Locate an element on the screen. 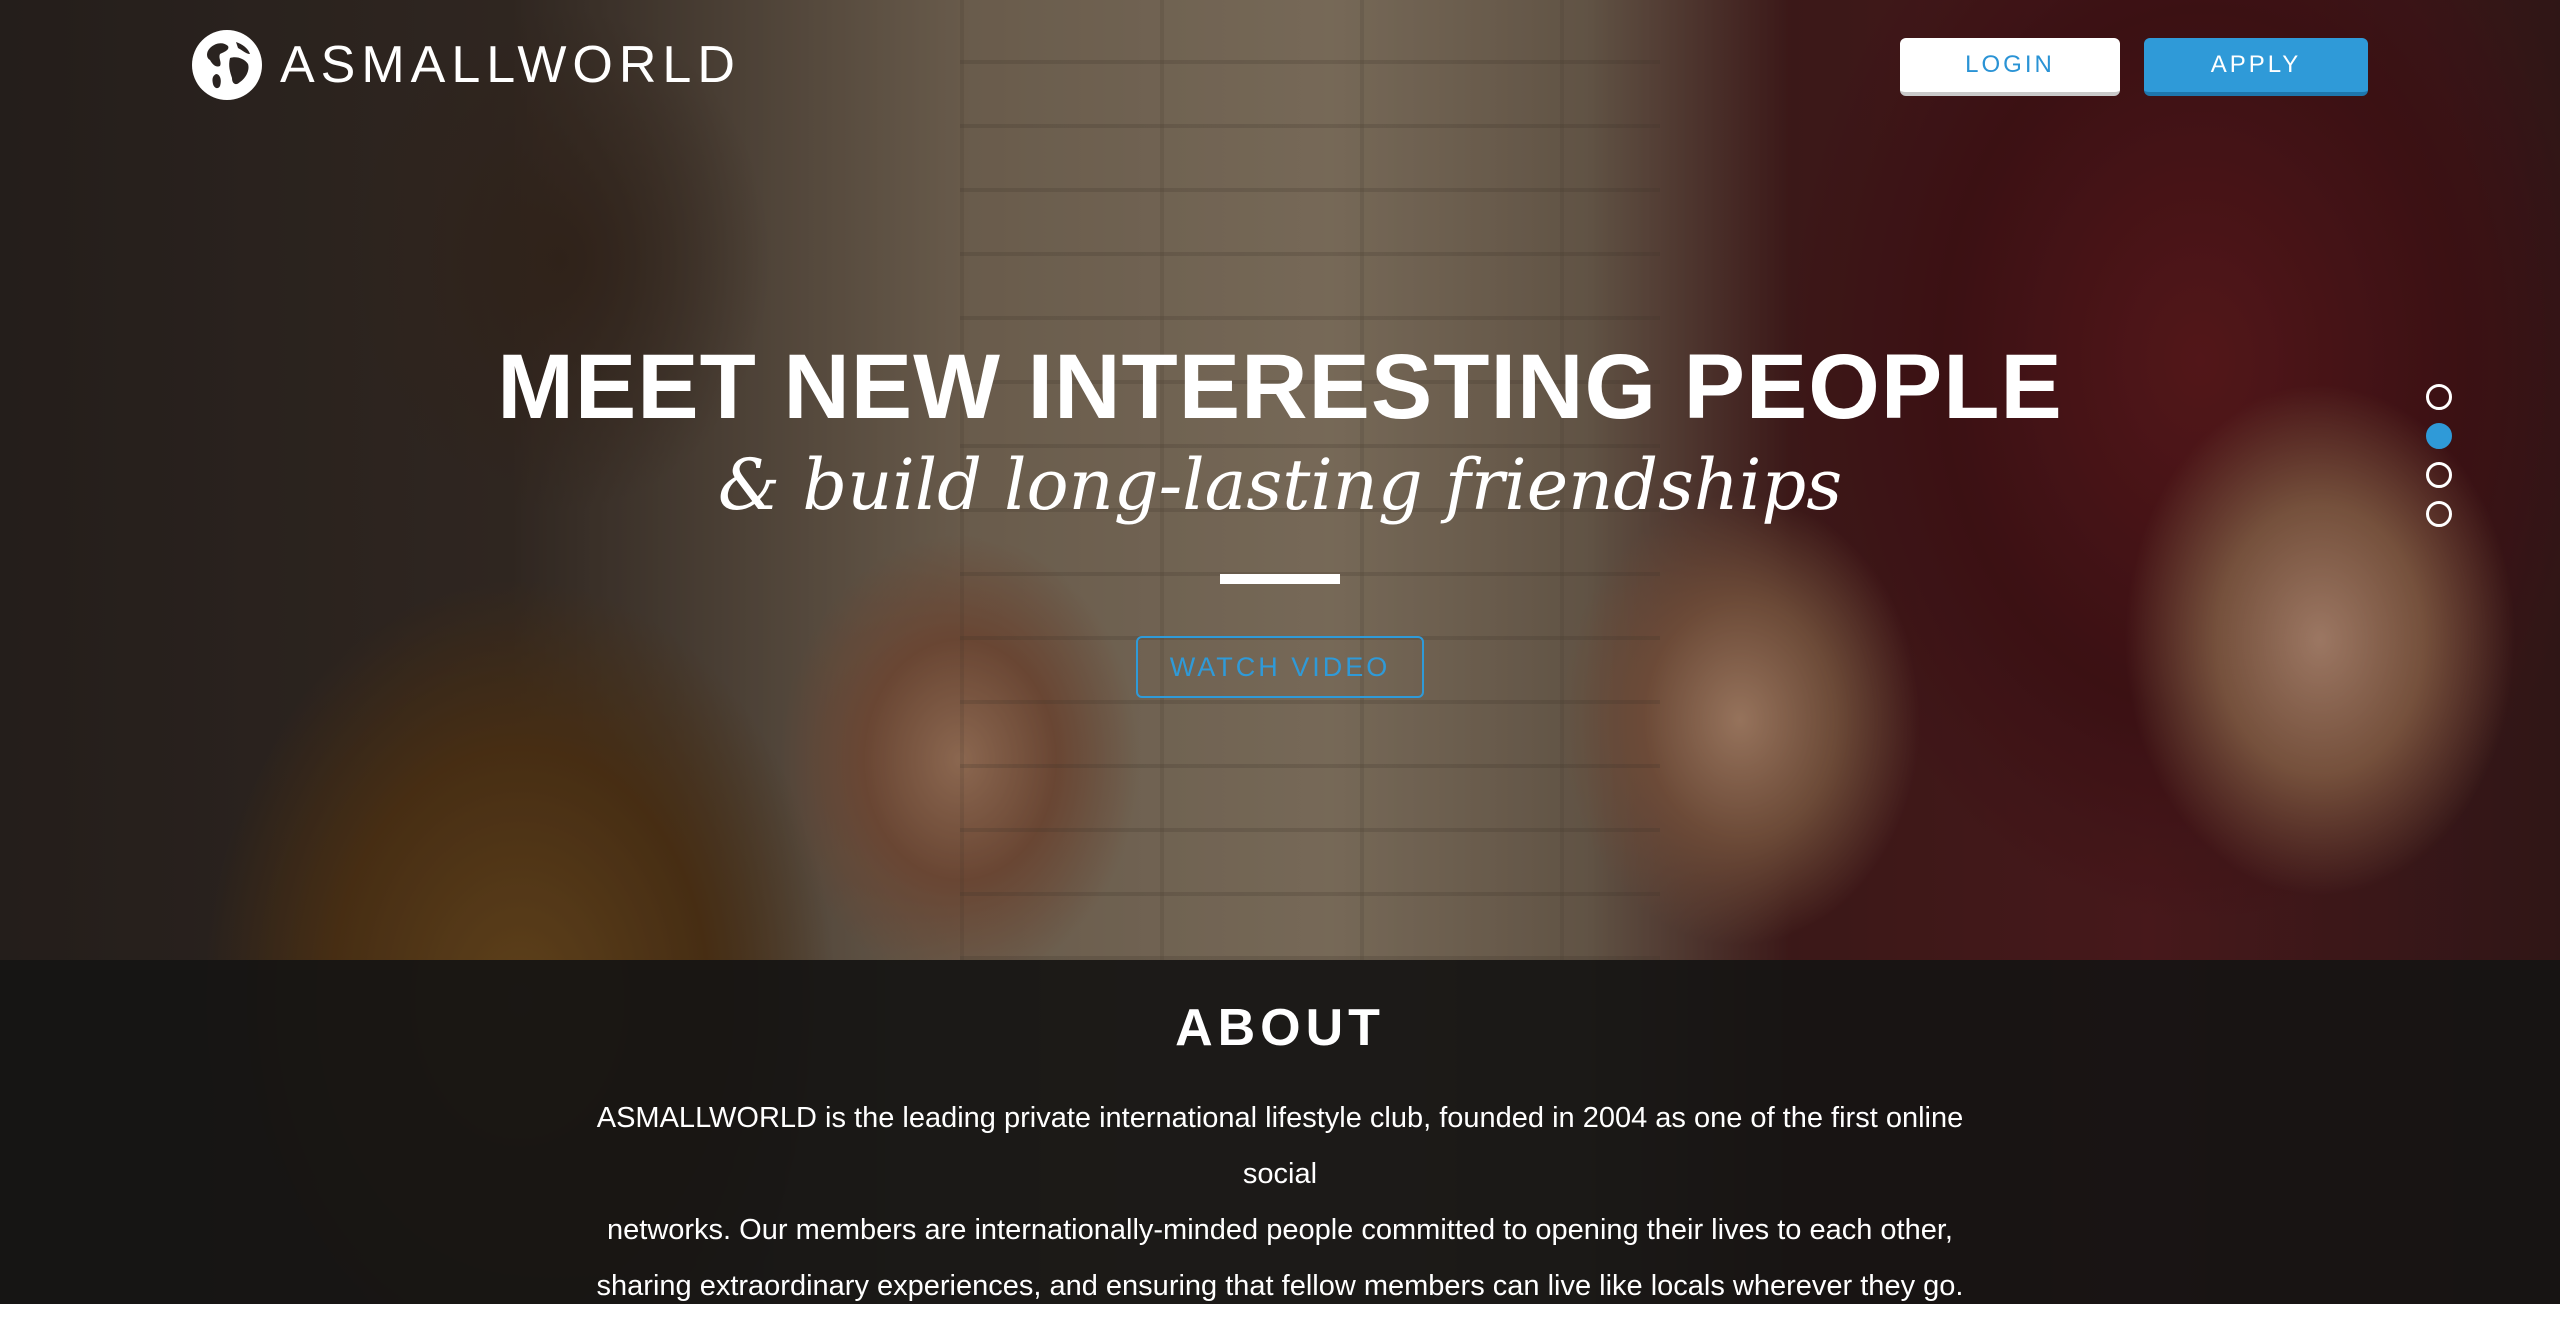  slide-pagination is located at coordinates (2439, 462).